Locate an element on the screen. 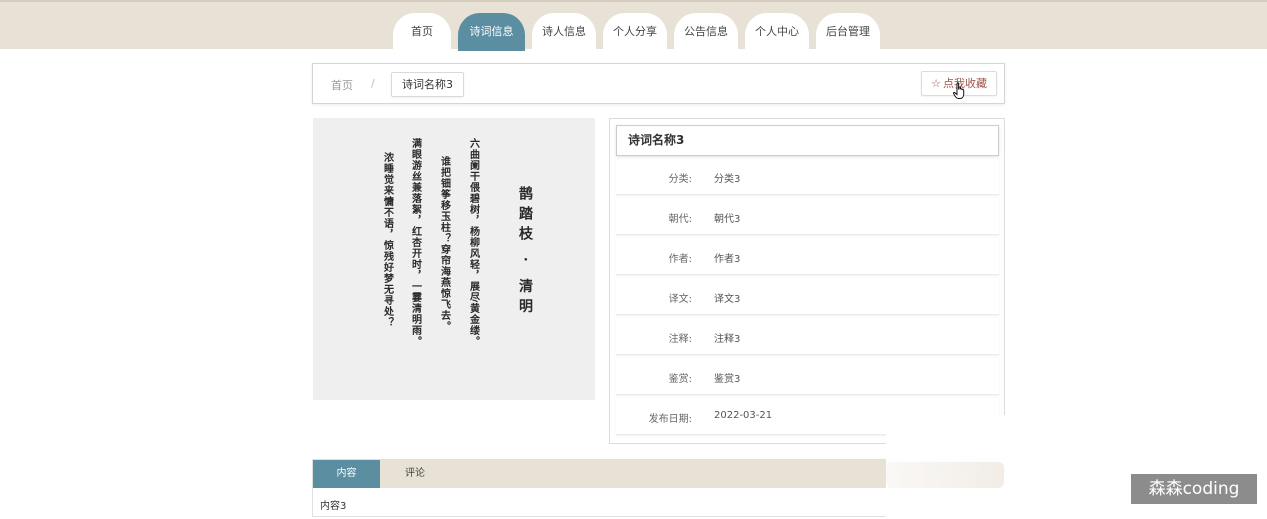  nav-item-admin: 后台管理 is located at coordinates (848, 32).